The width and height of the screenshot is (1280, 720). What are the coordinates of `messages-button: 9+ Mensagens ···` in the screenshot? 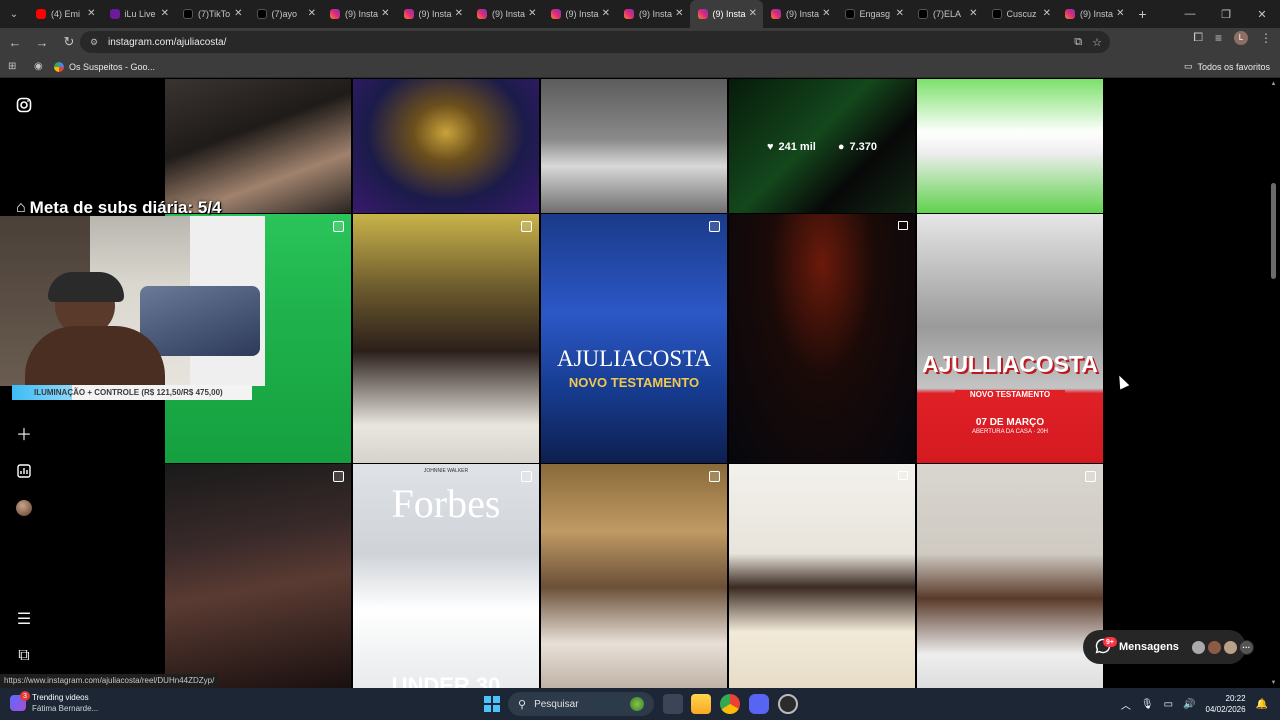 It's located at (1168, 647).